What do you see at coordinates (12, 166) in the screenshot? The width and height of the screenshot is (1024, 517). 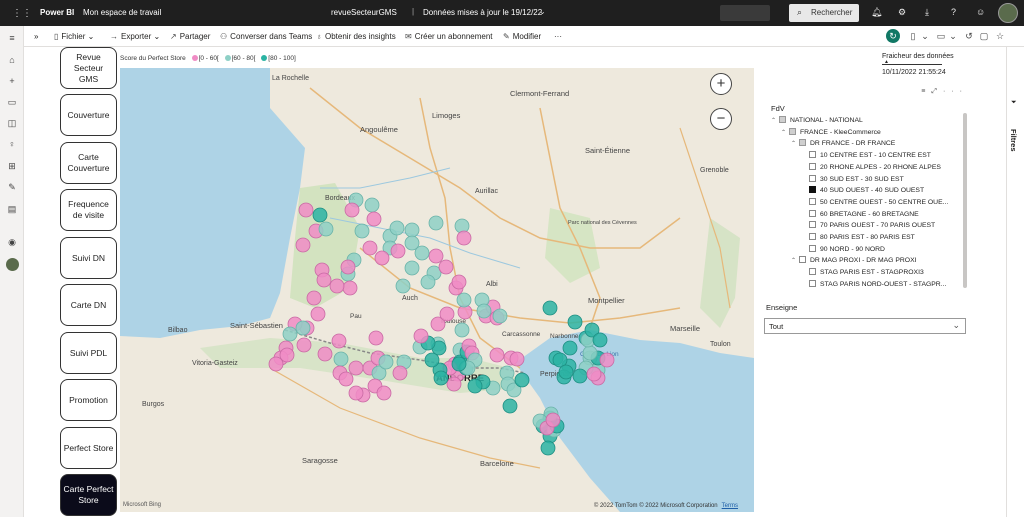 I see `apps-icon: ⊞` at bounding box center [12, 166].